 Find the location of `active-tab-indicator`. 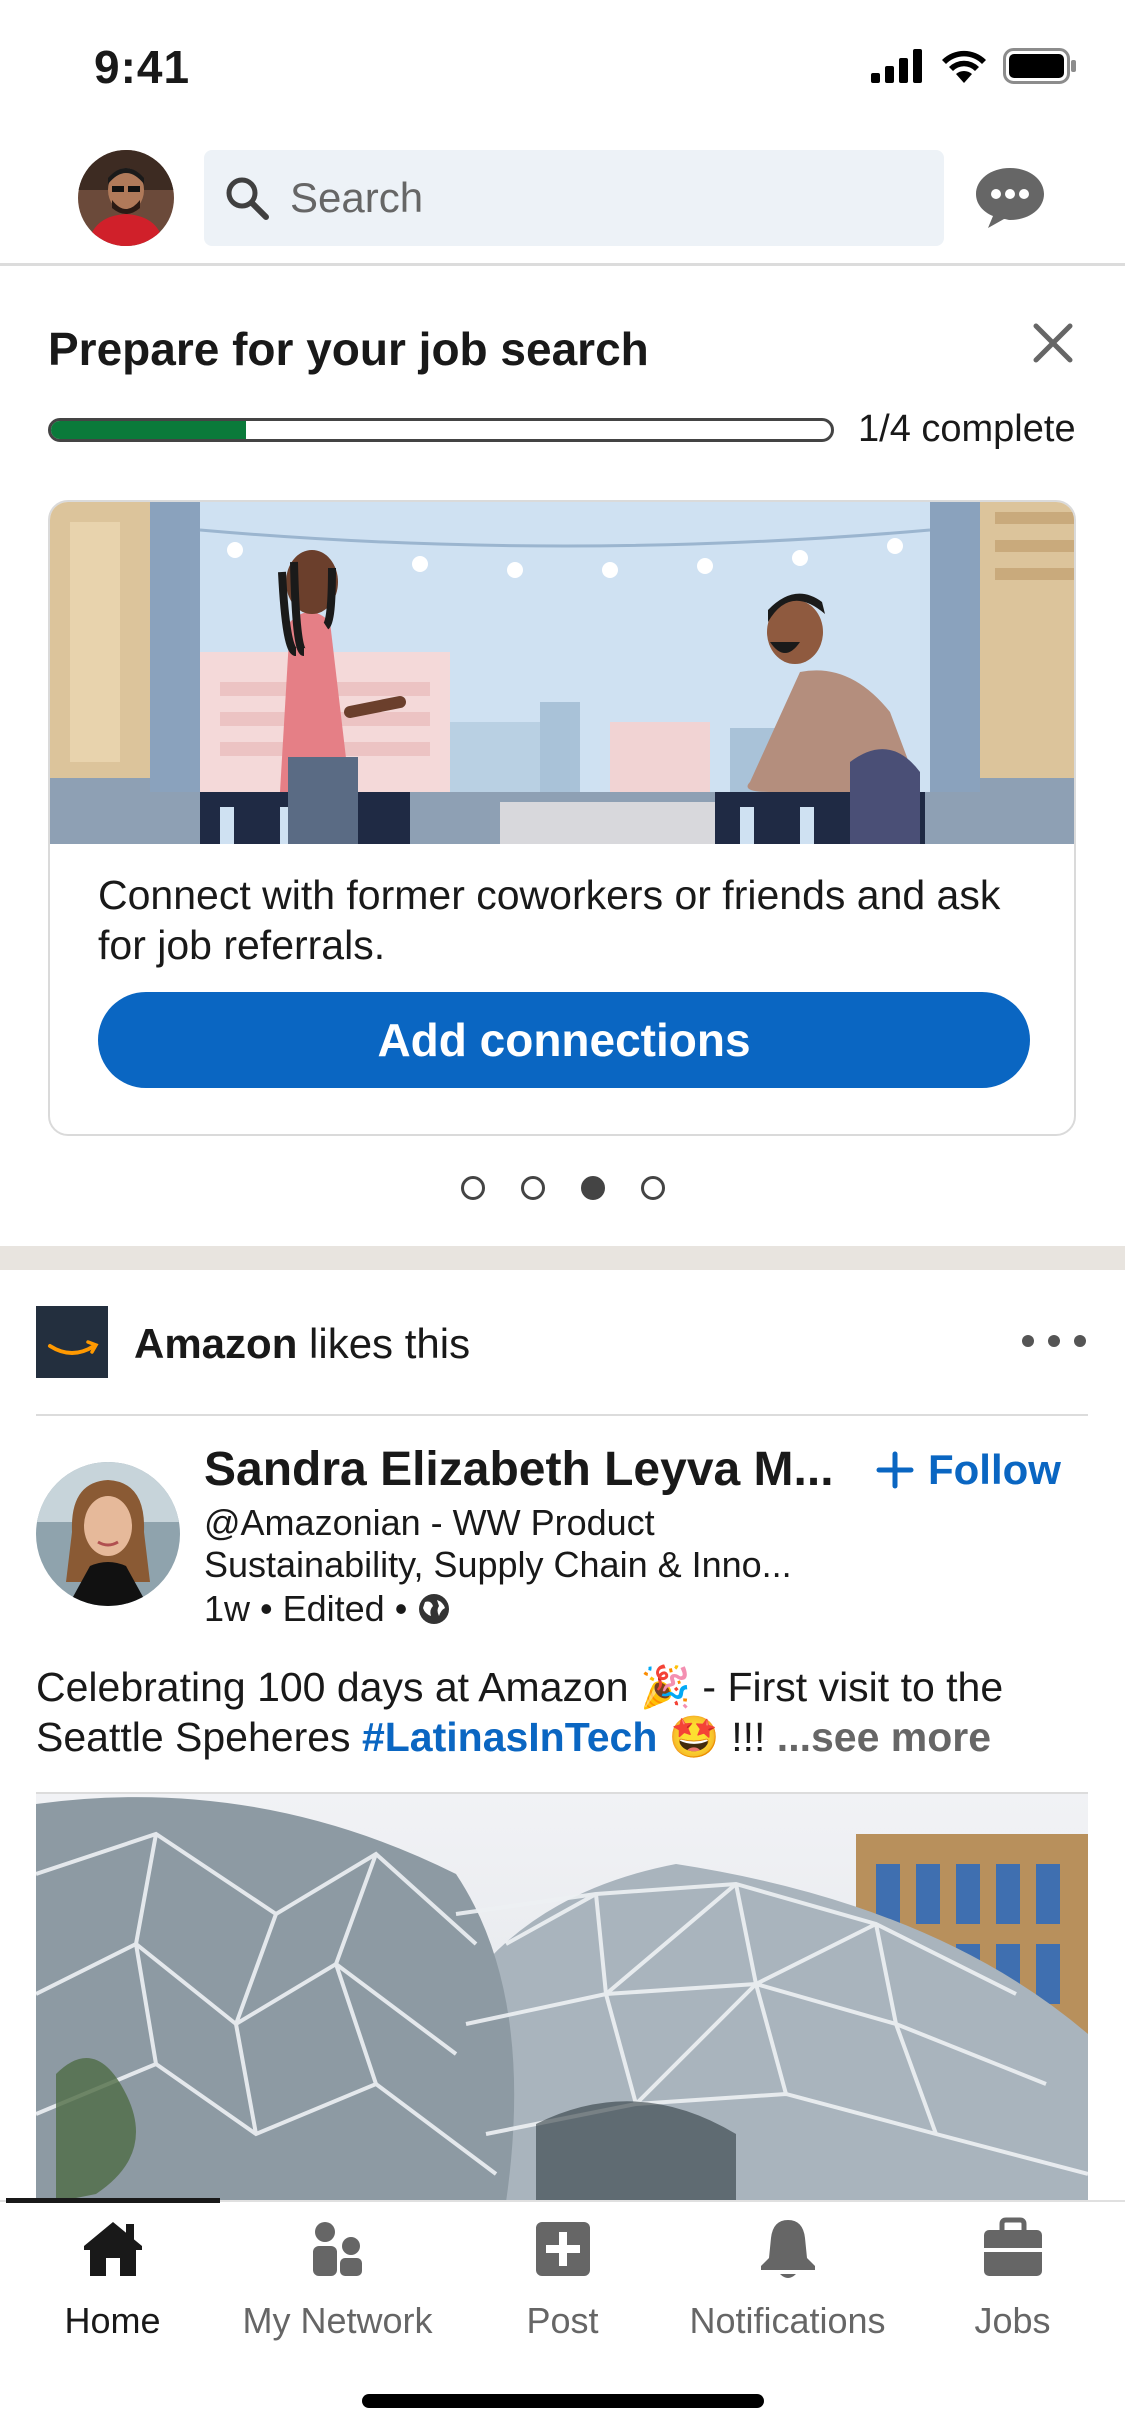

active-tab-indicator is located at coordinates (113, 2200).